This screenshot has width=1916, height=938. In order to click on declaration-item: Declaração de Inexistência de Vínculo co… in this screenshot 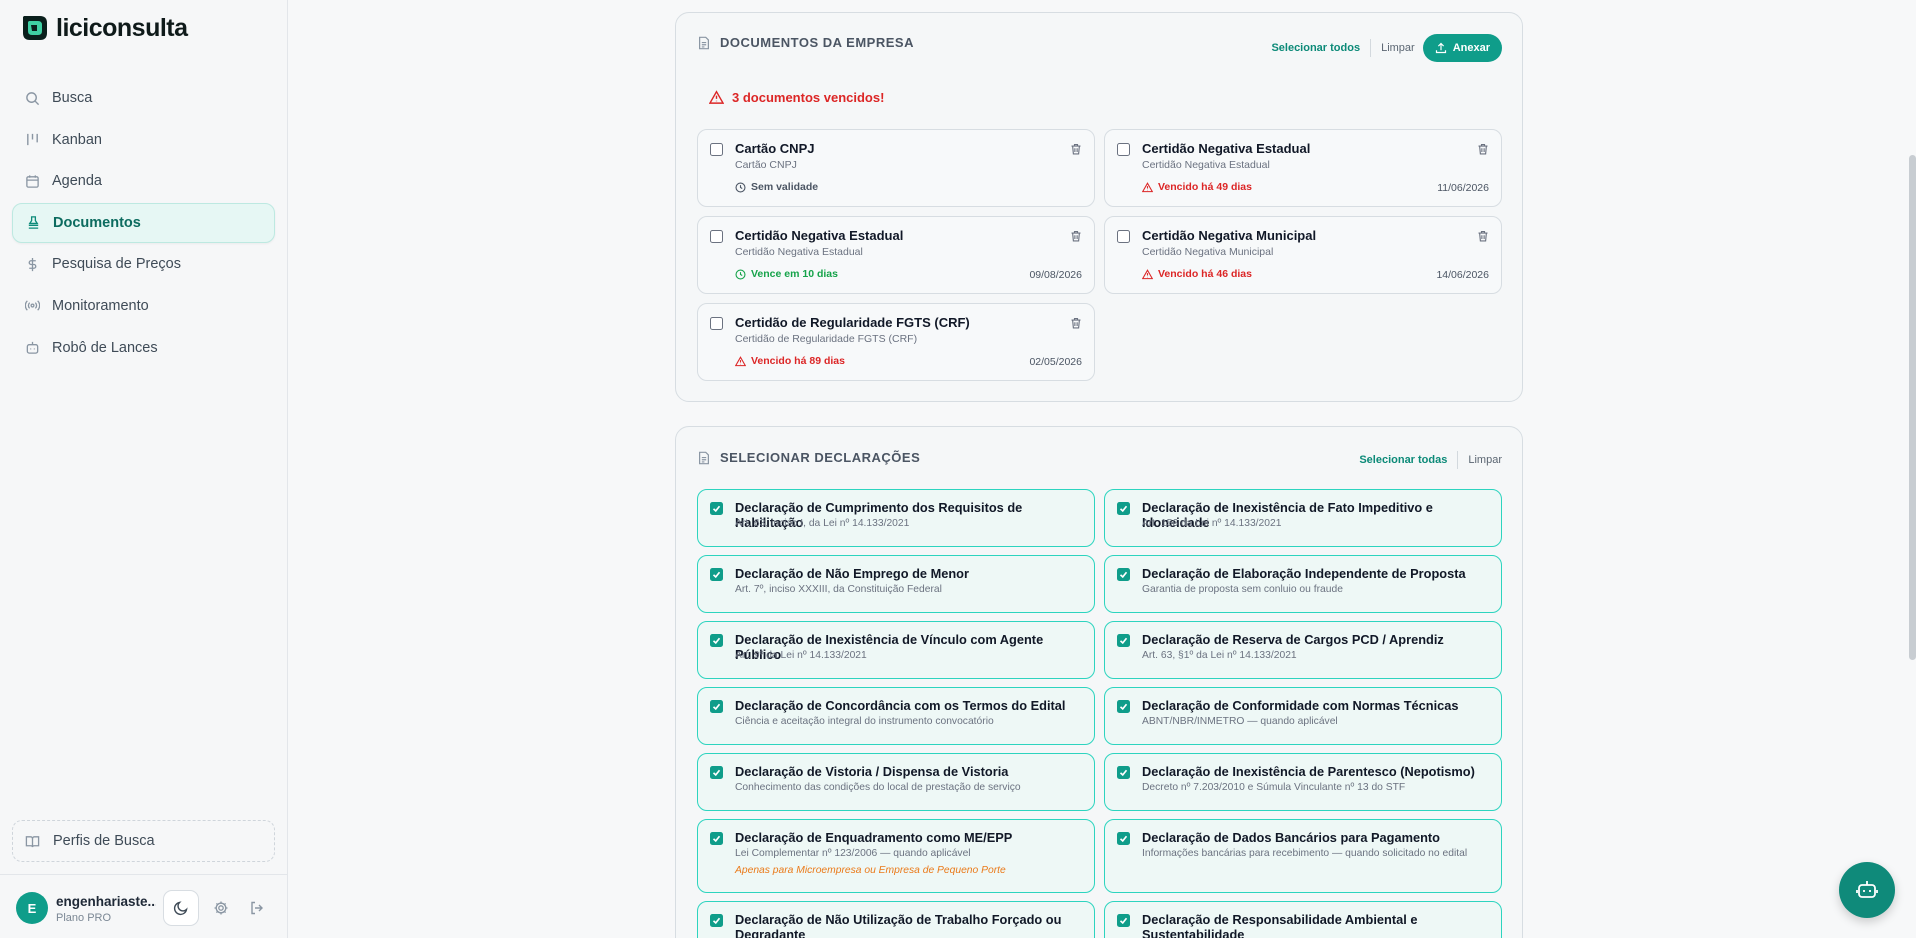, I will do `click(896, 650)`.